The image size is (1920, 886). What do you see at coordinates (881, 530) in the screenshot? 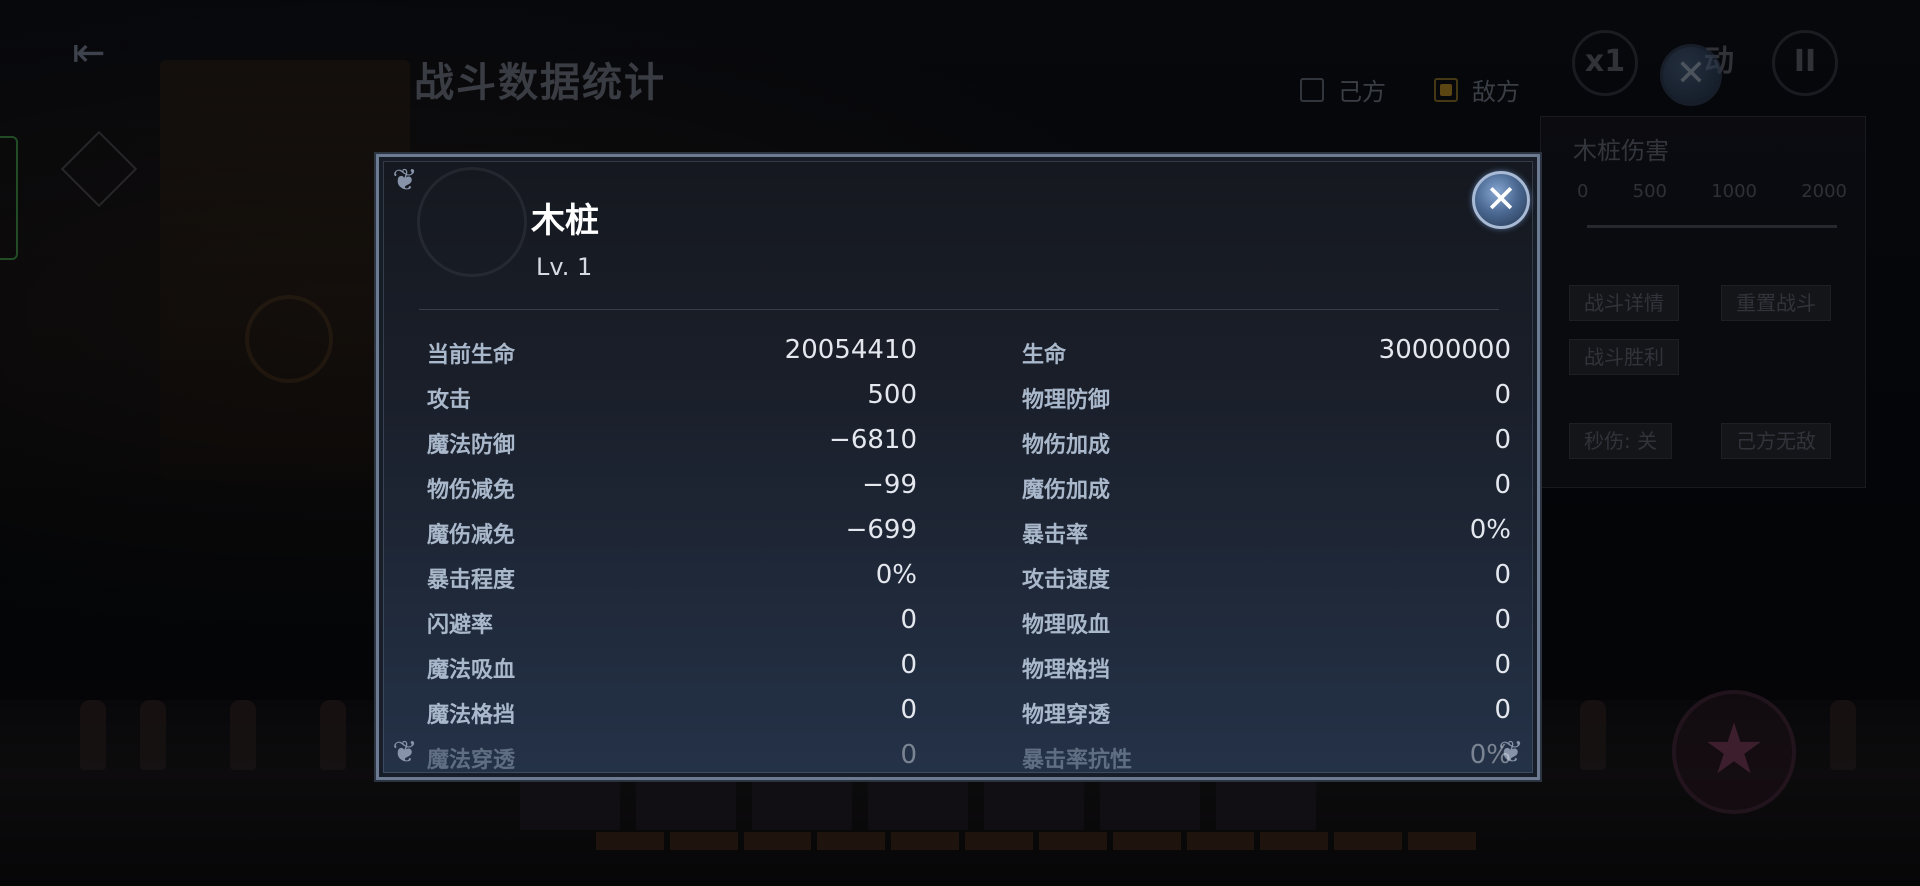
I see `stat-value: −699` at bounding box center [881, 530].